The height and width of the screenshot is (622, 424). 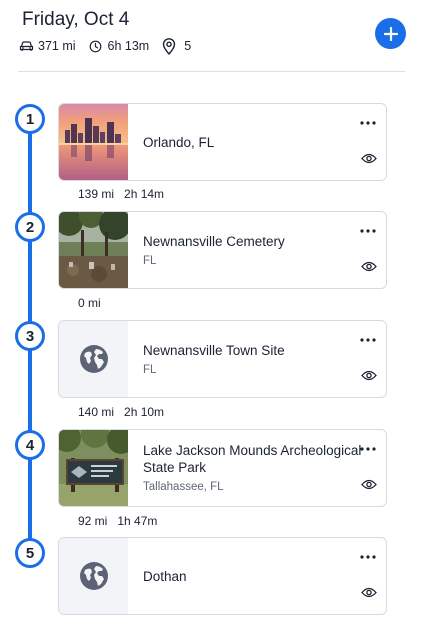 I want to click on total-duration: 6h 13m, so click(x=119, y=46).